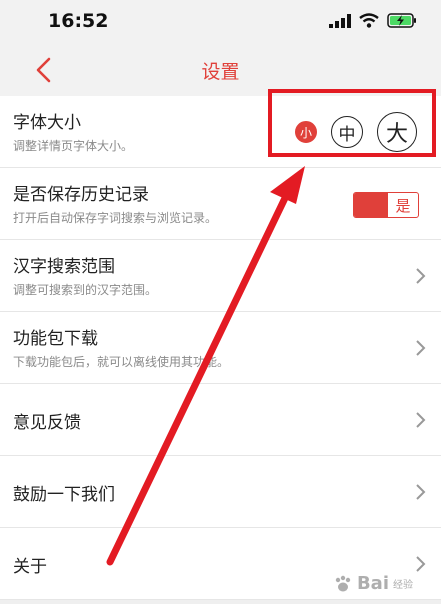 This screenshot has height=604, width=441. I want to click on watermark-suffix: 经验, so click(403, 585).